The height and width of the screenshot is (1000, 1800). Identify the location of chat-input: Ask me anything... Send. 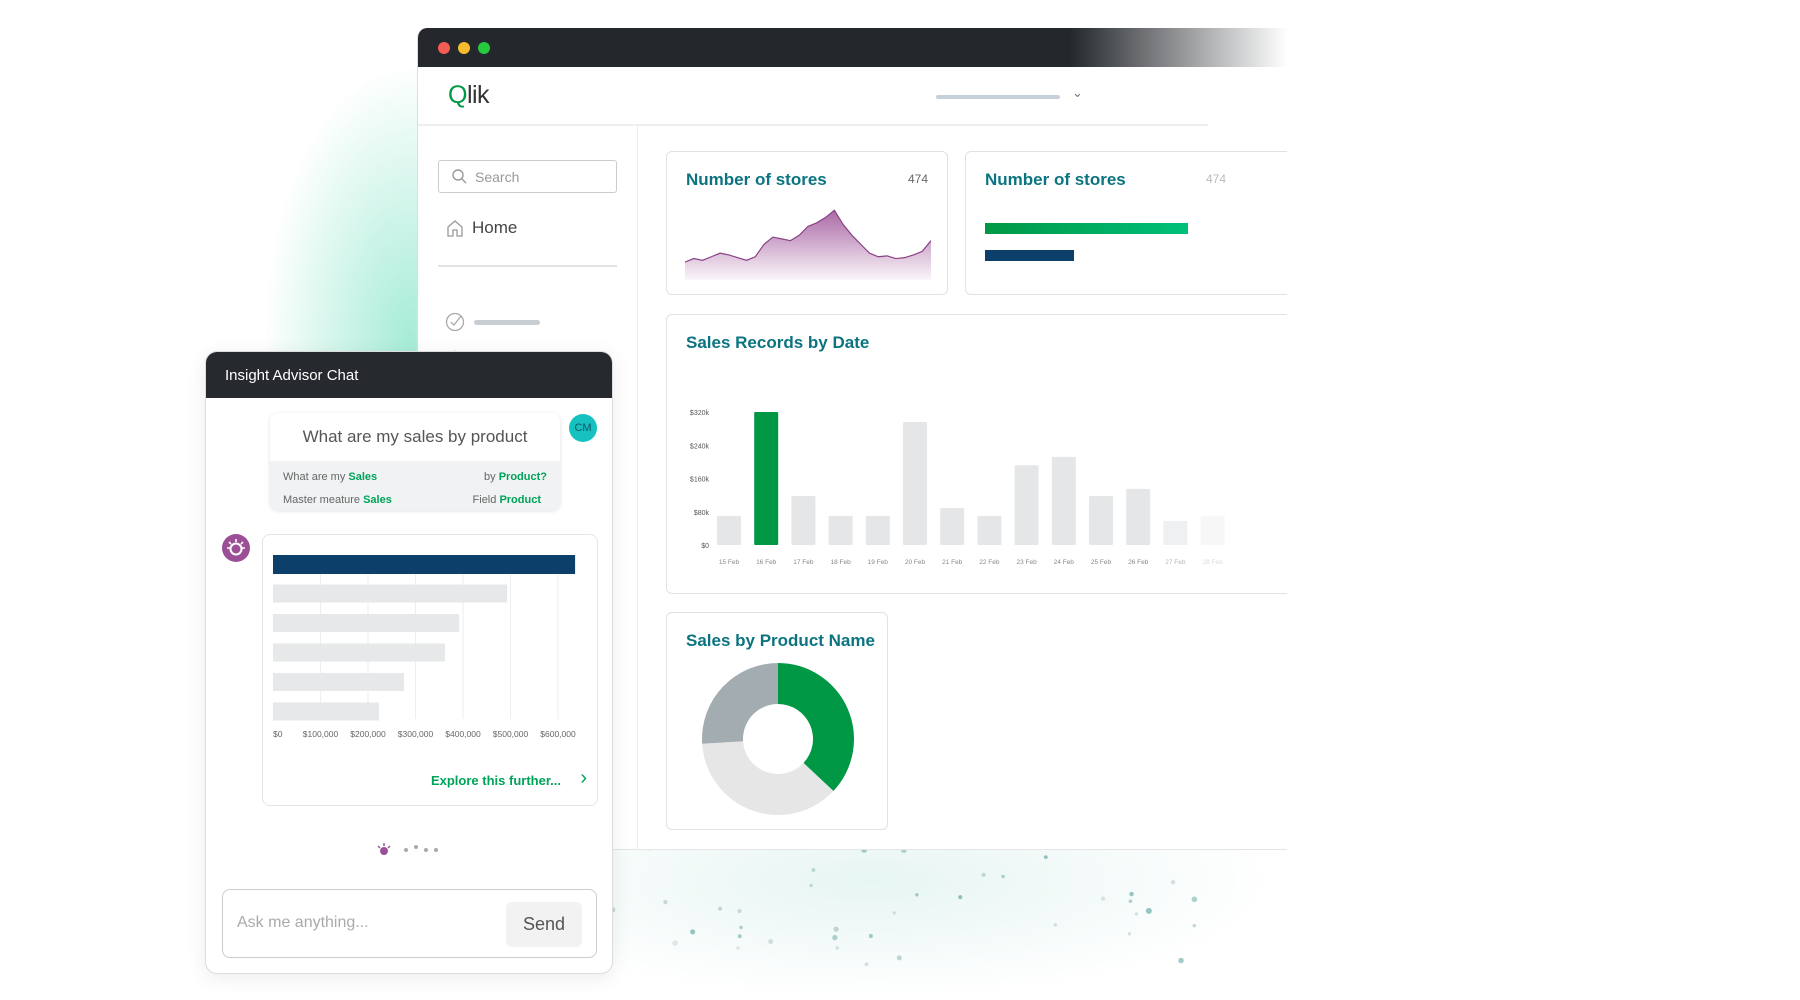
(409, 923).